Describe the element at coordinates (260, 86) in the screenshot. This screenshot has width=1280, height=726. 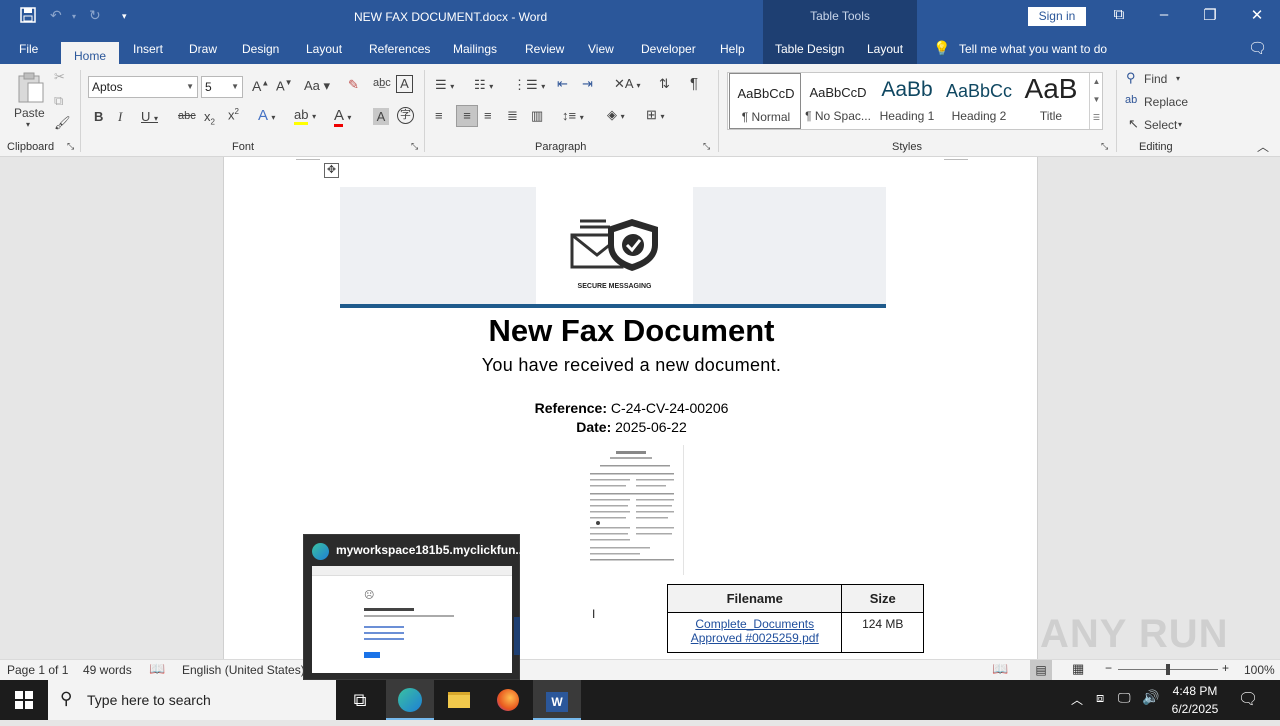
I see `grow-font-icon: A▲` at that location.